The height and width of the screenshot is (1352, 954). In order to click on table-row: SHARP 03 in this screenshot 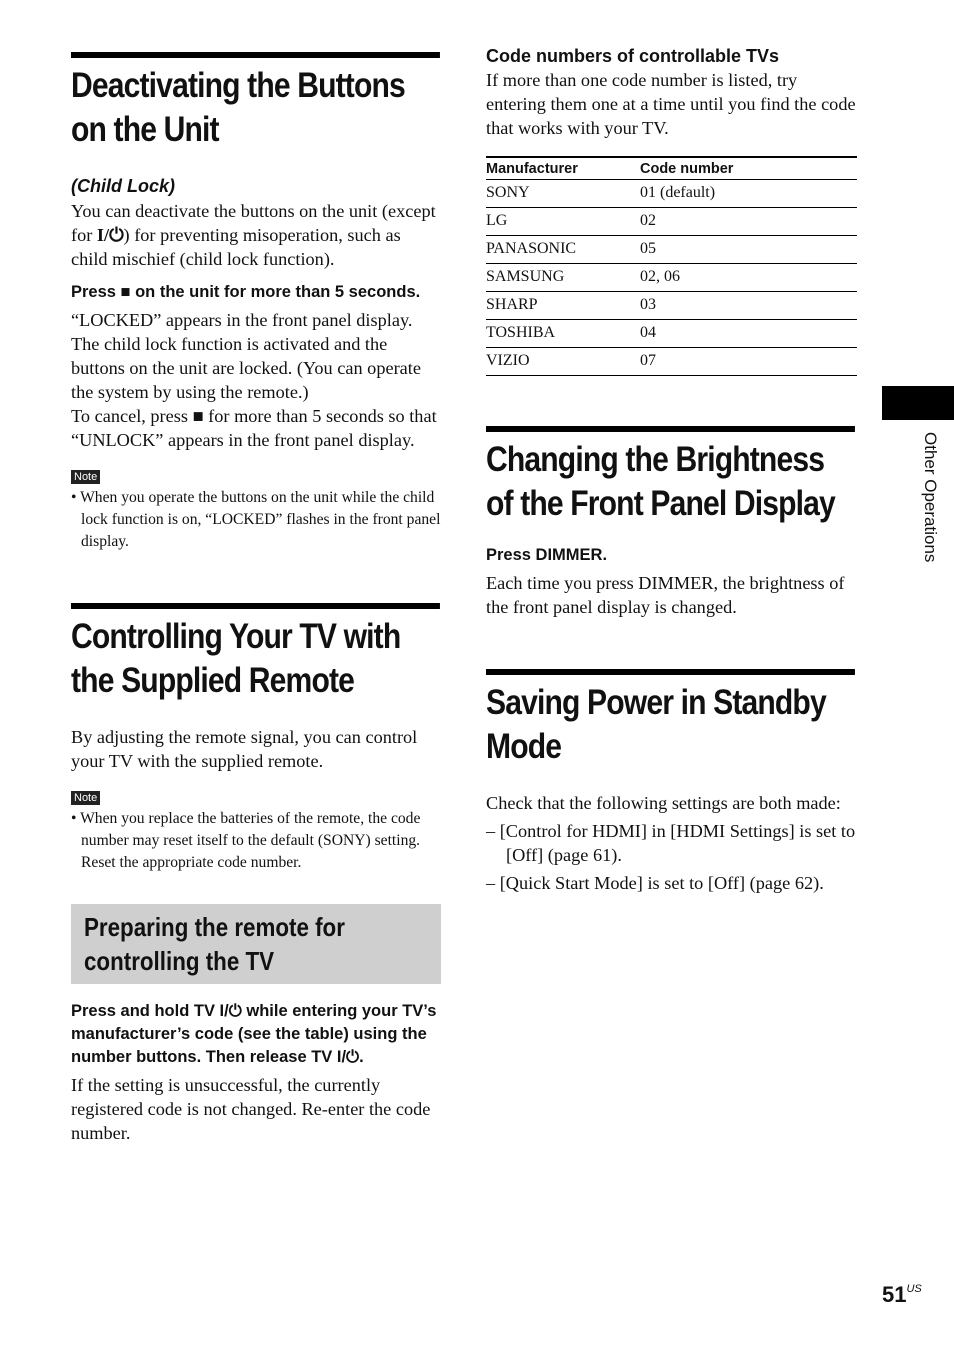, I will do `click(671, 305)`.